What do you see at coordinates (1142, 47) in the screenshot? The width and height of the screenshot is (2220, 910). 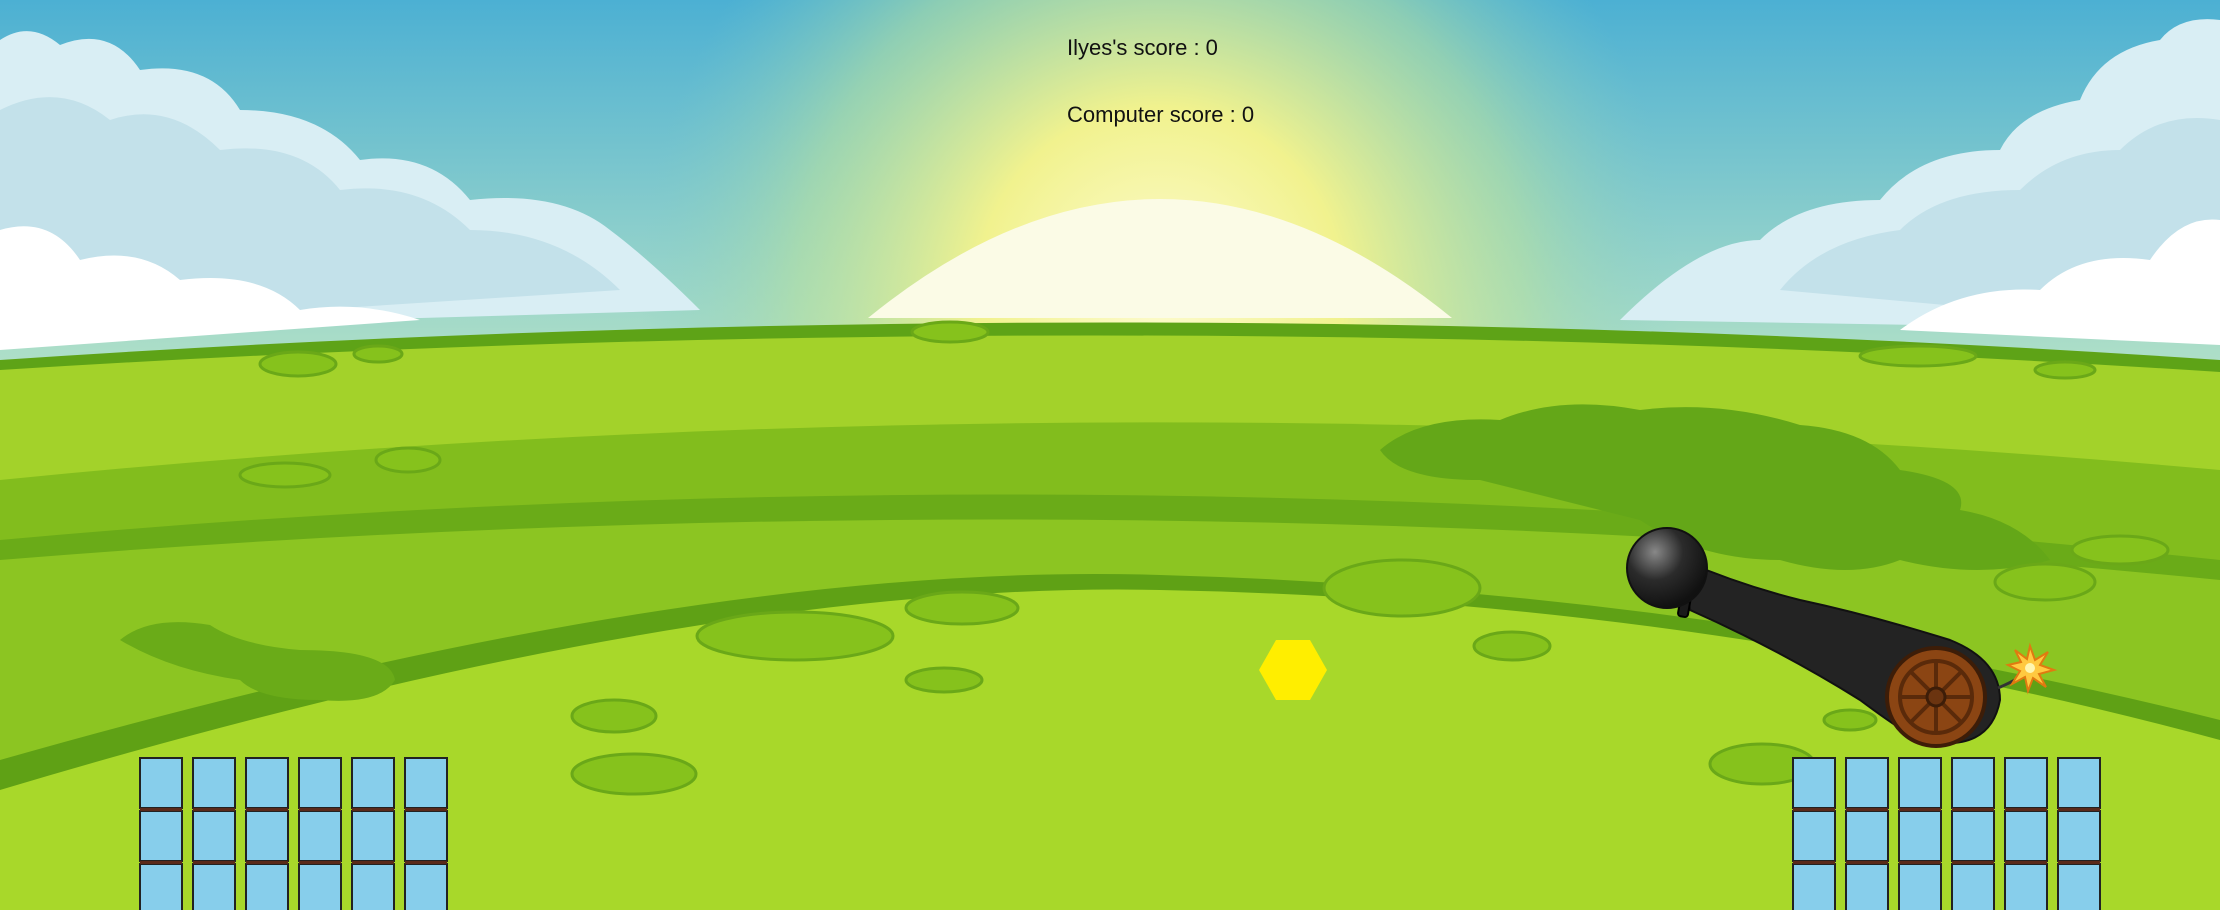 I see `player-score: Ilyes's score : 0` at bounding box center [1142, 47].